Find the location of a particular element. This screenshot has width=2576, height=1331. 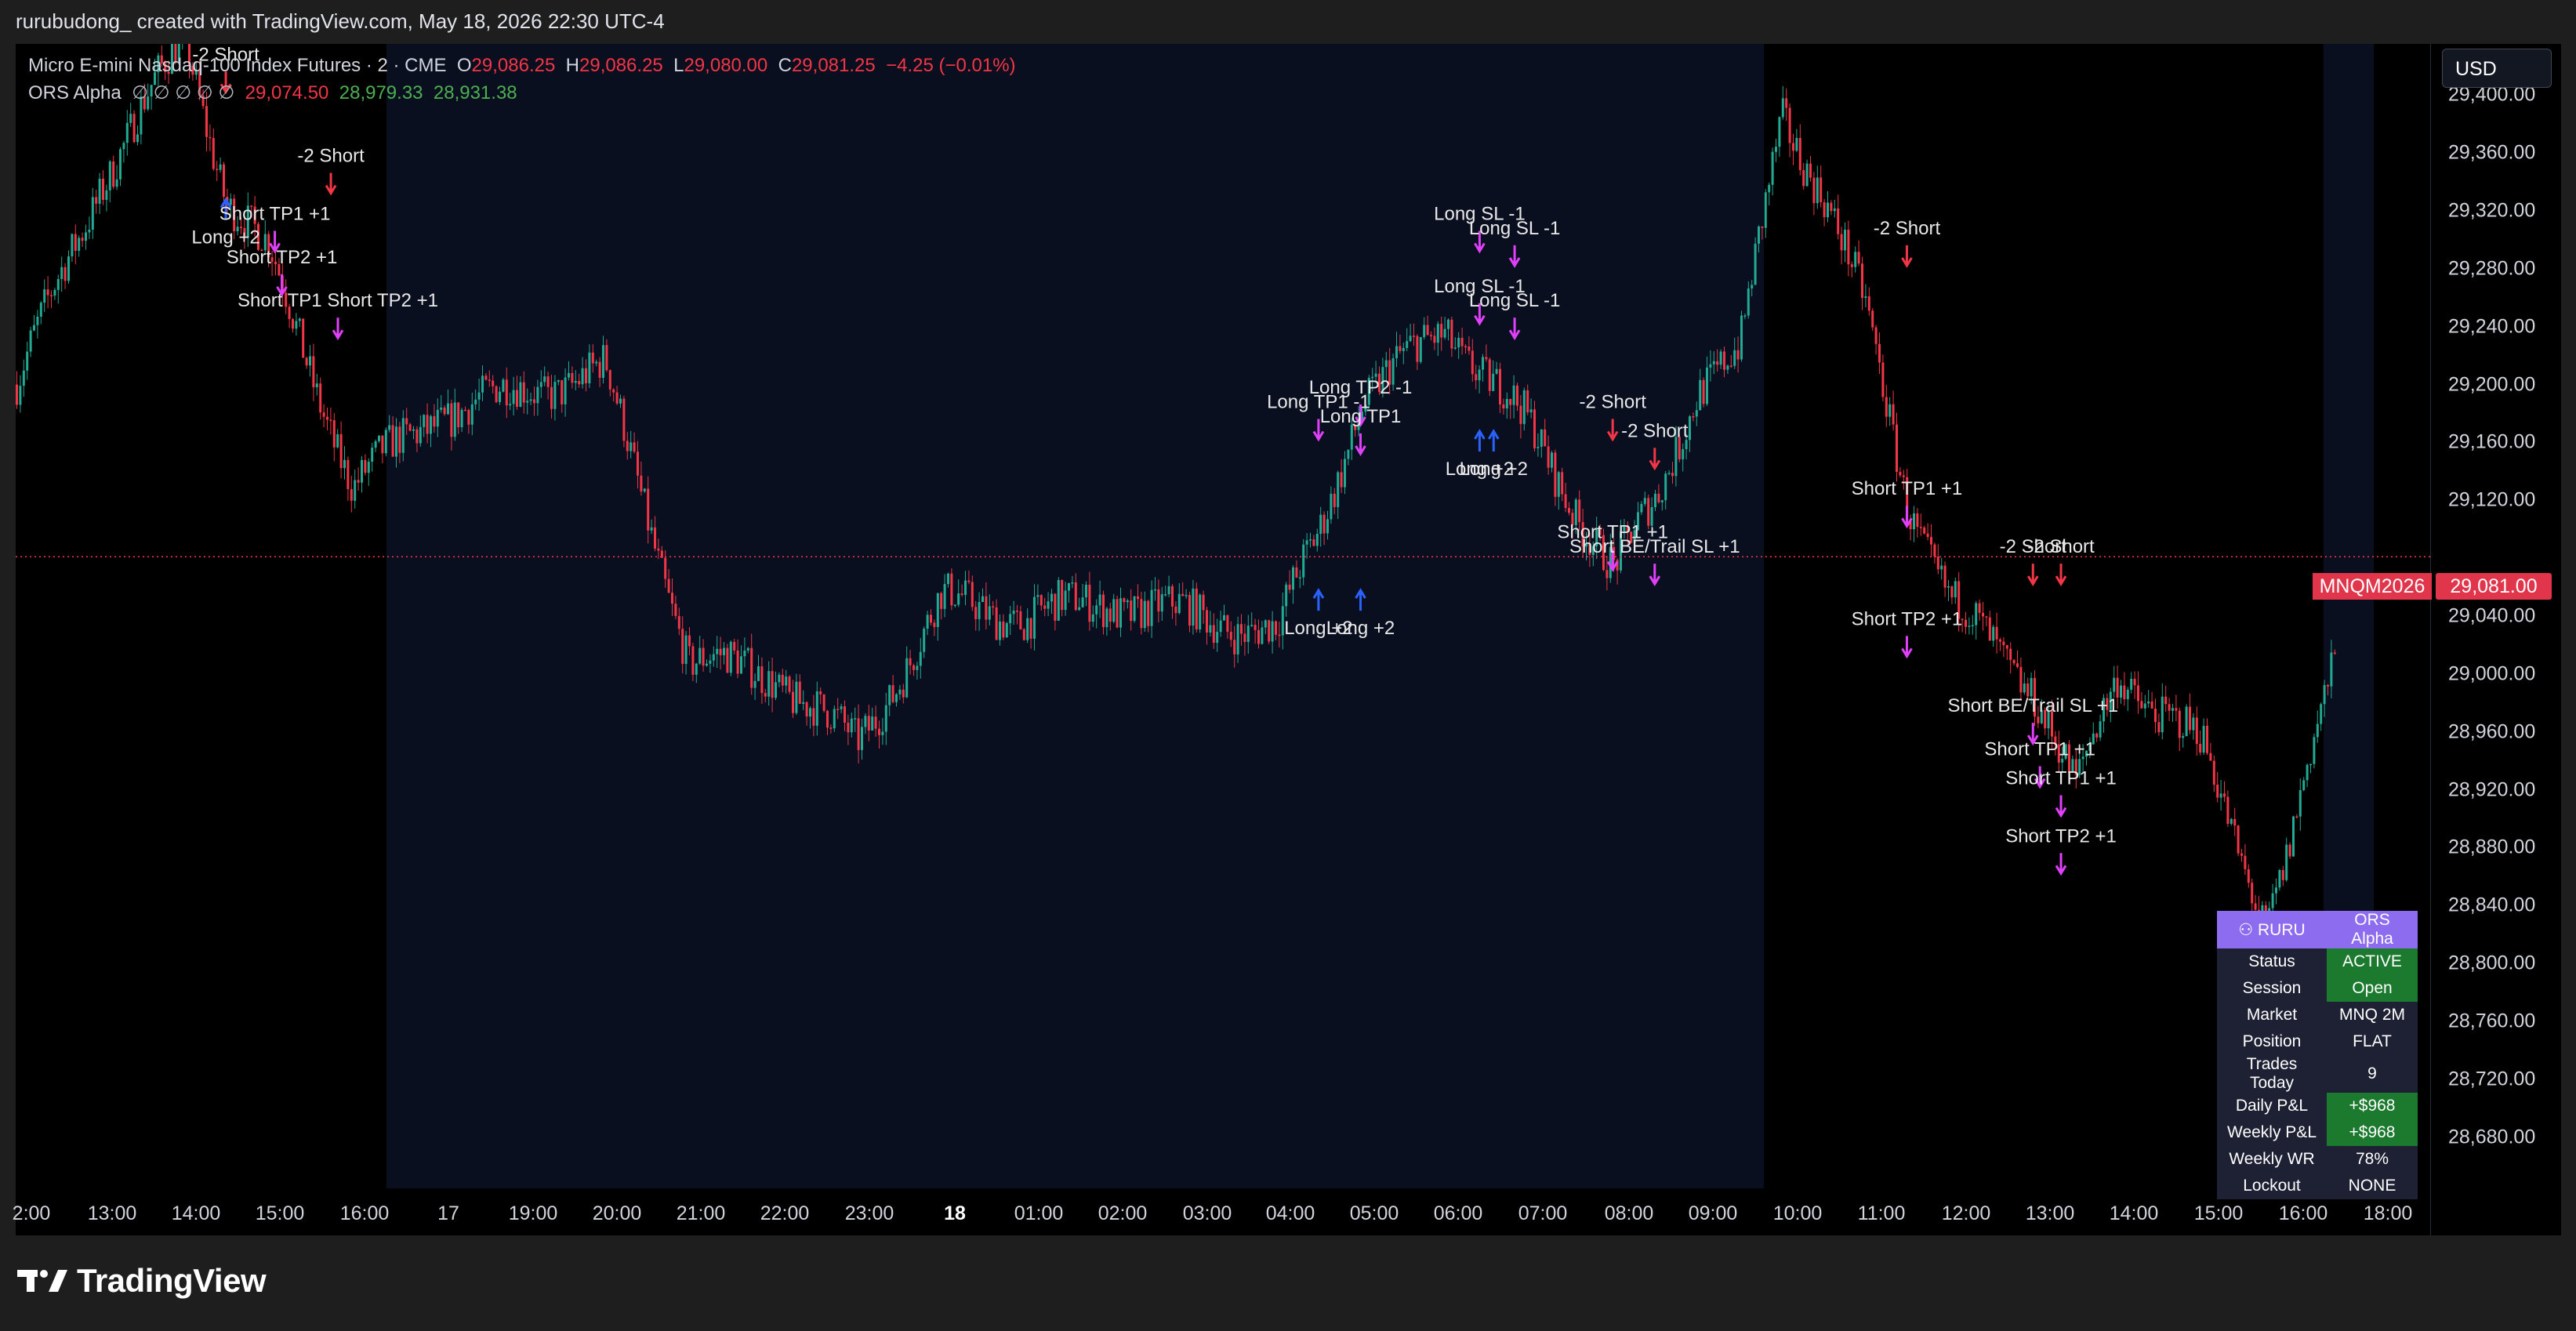

signal-label: Long SL -1 is located at coordinates (1515, 228).